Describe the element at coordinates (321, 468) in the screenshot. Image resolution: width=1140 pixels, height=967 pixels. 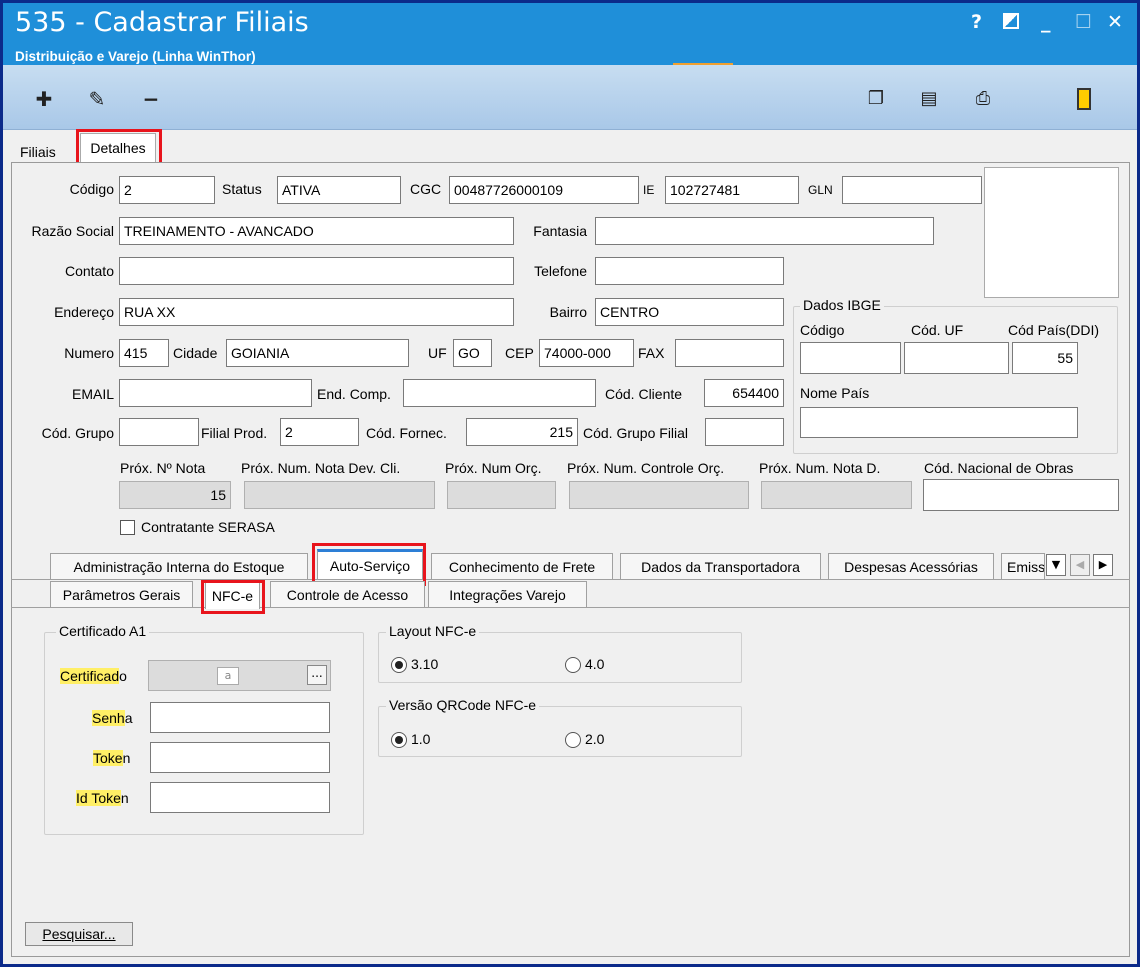
I see `proxdev-label: Próx. Num. Nota Dev. Cli.` at that location.